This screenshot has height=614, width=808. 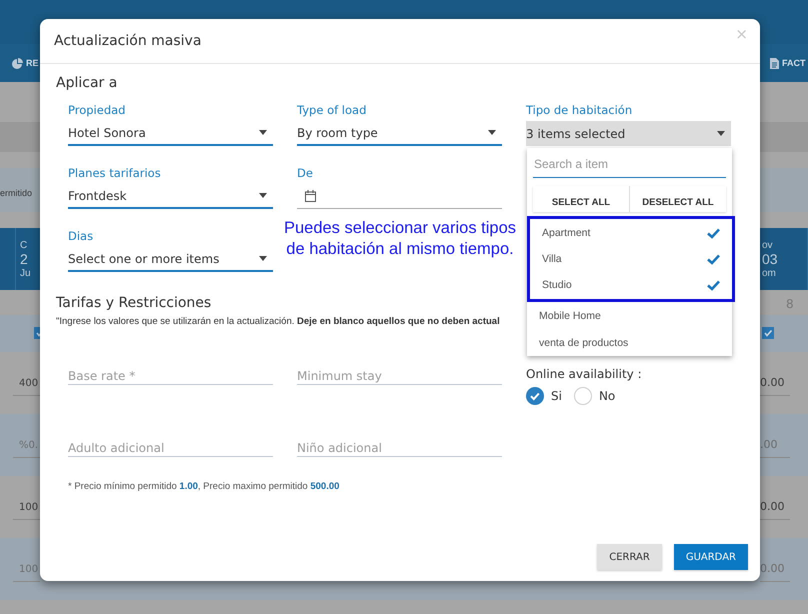 What do you see at coordinates (768, 245) in the screenshot?
I see `column-header-text: ov` at bounding box center [768, 245].